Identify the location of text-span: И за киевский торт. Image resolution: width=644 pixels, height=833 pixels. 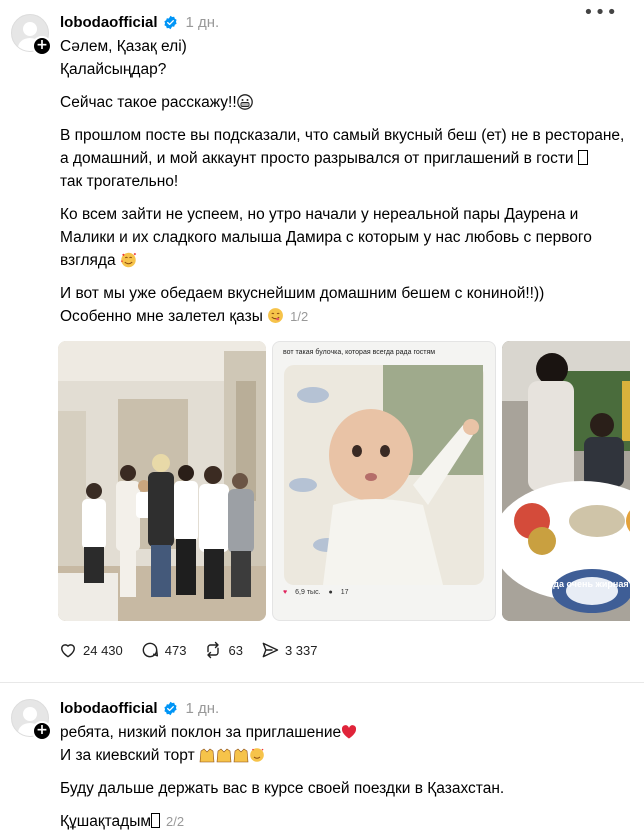
(127, 755).